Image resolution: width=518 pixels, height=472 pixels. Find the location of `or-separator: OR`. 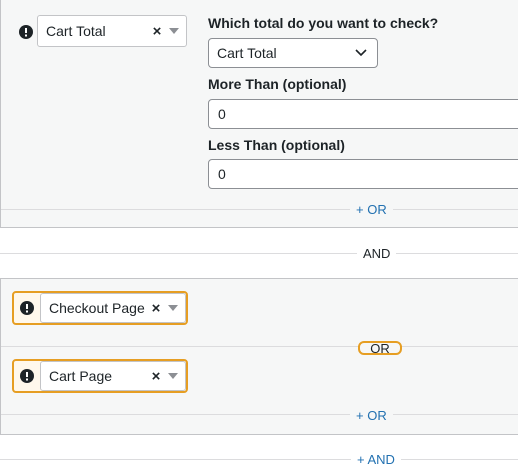

or-separator: OR is located at coordinates (380, 348).